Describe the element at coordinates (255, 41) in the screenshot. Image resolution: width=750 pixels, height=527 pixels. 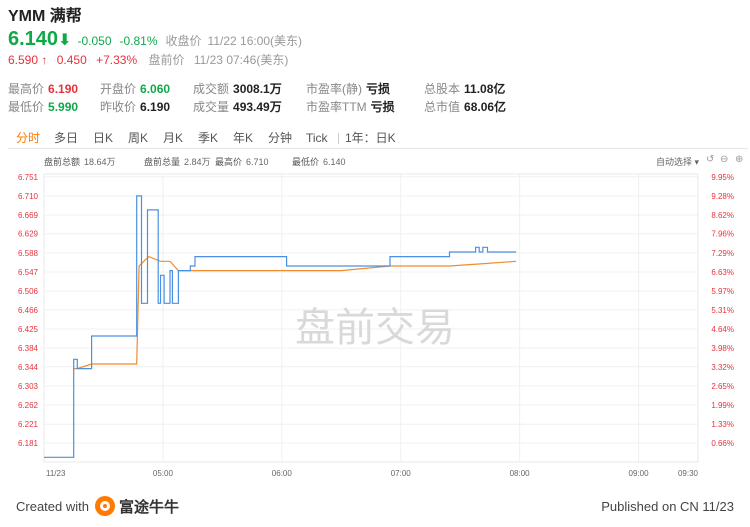
I see `close-time: 11/22 16:00(美东)` at that location.